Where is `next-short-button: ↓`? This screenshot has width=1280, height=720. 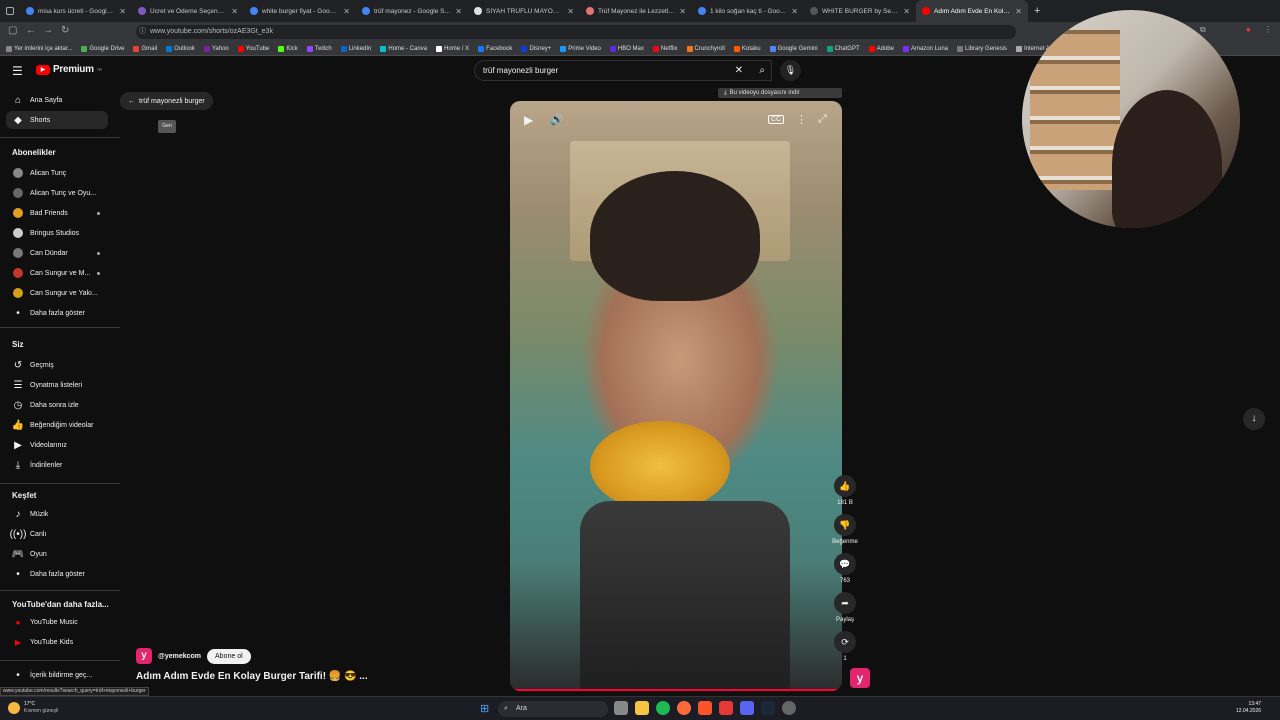 next-short-button: ↓ is located at coordinates (1254, 419).